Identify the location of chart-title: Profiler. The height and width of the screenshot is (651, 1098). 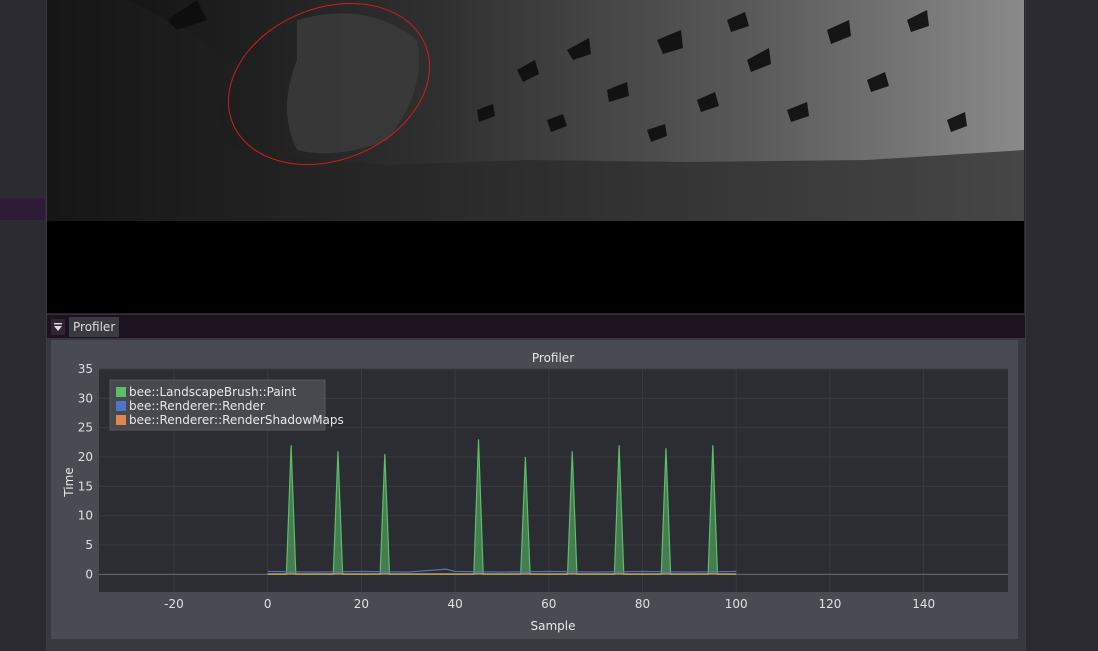
(553, 358).